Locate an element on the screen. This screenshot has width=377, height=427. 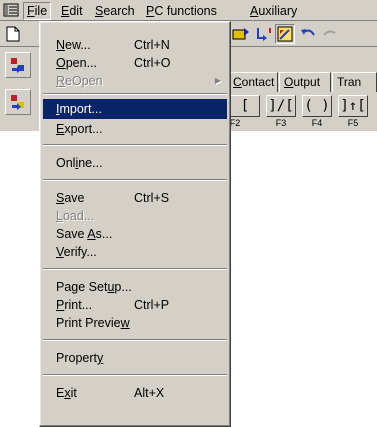
menu-auxiliary: Auxiliary is located at coordinates (273, 11).